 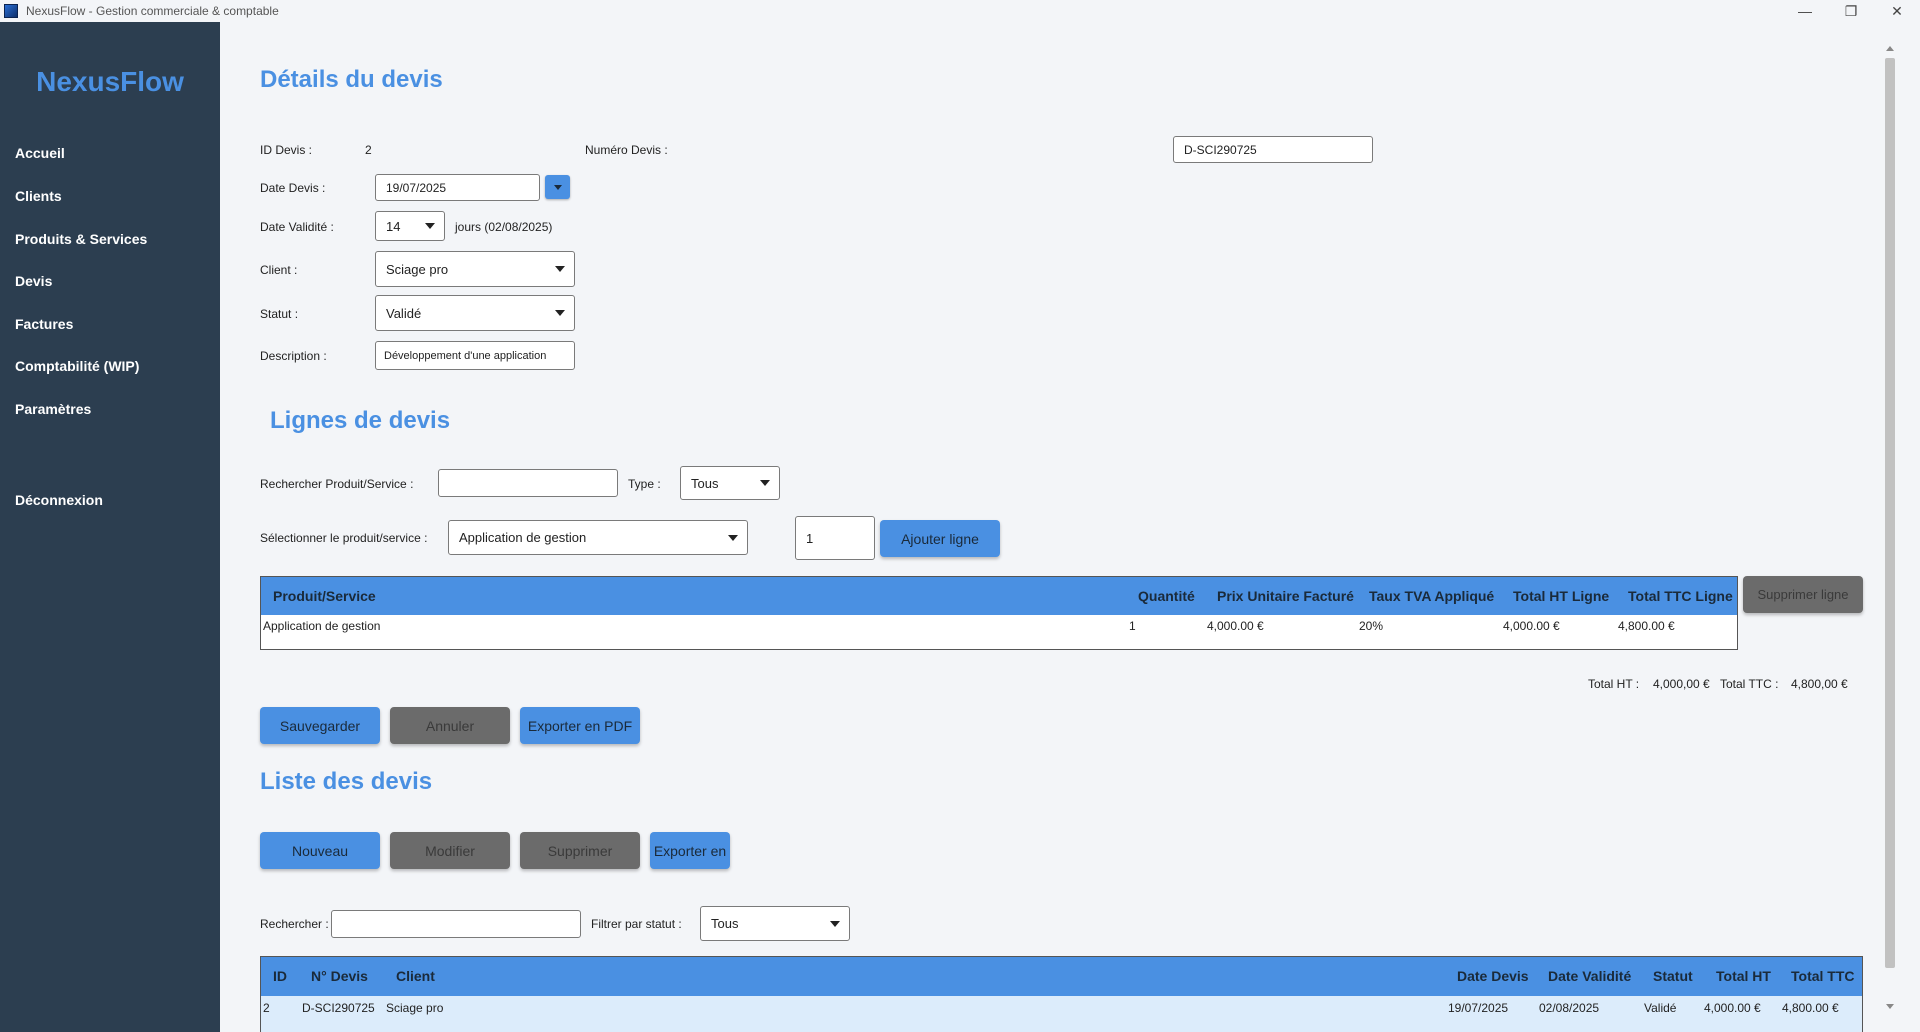 I want to click on search-product-input, so click(x=528, y=483).